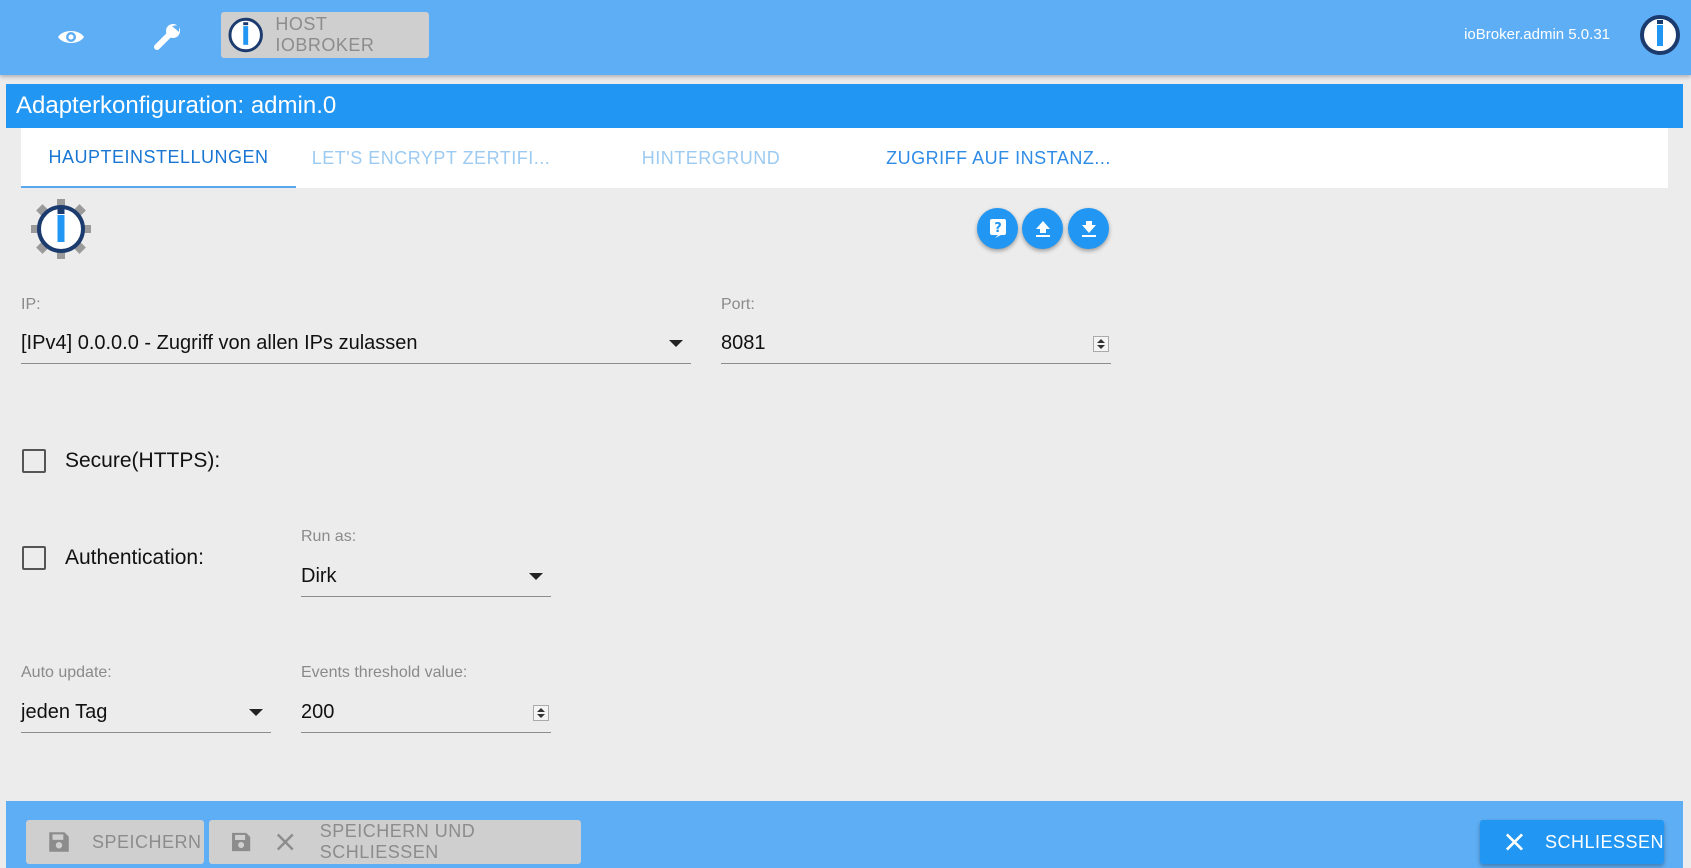 The image size is (1691, 868). I want to click on help-icon: ?, so click(997, 228).